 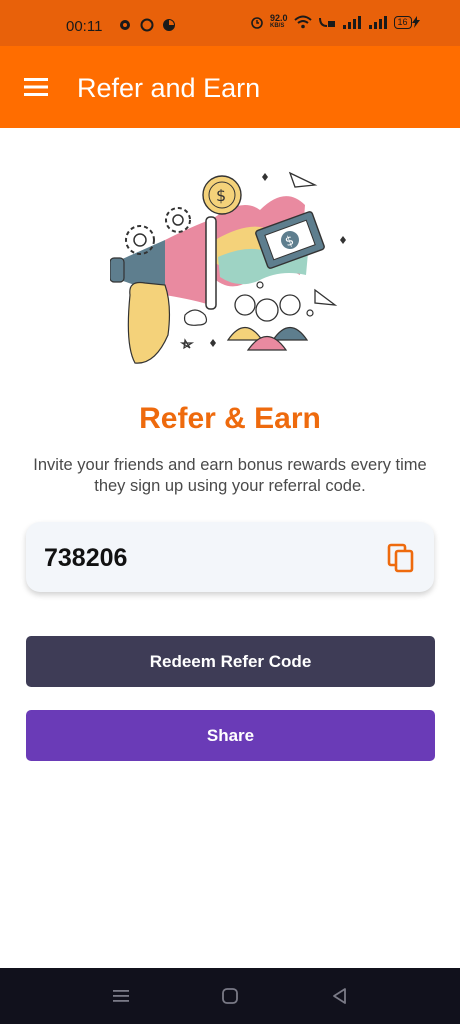 What do you see at coordinates (277, 26) in the screenshot?
I see `network-speed-unit: KB/S` at bounding box center [277, 26].